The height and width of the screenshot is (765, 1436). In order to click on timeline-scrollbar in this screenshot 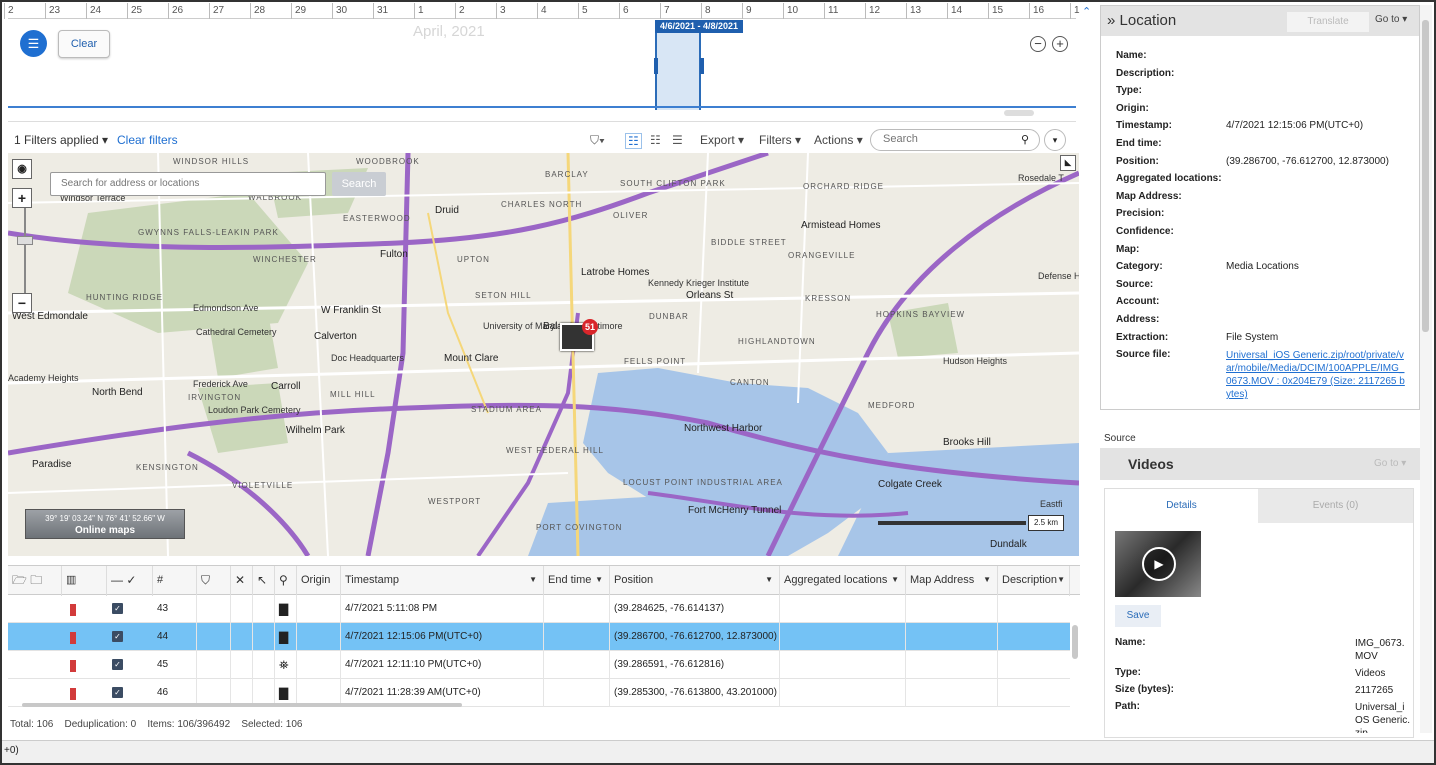, I will do `click(1019, 113)`.